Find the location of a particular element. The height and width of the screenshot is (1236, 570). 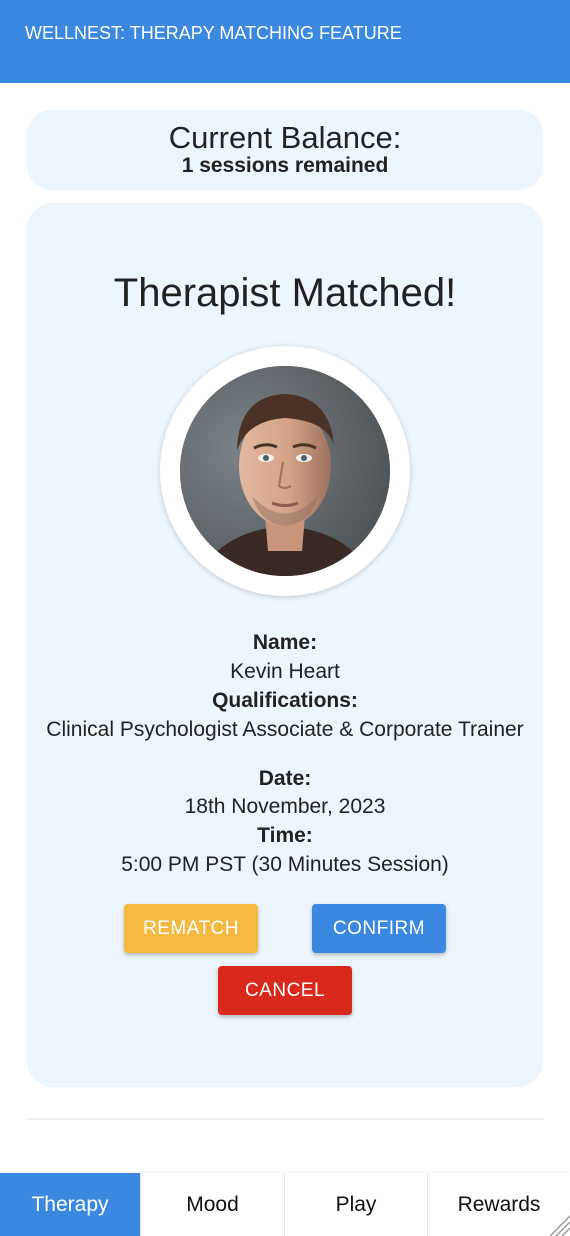

therapist-photo-icon is located at coordinates (285, 471).